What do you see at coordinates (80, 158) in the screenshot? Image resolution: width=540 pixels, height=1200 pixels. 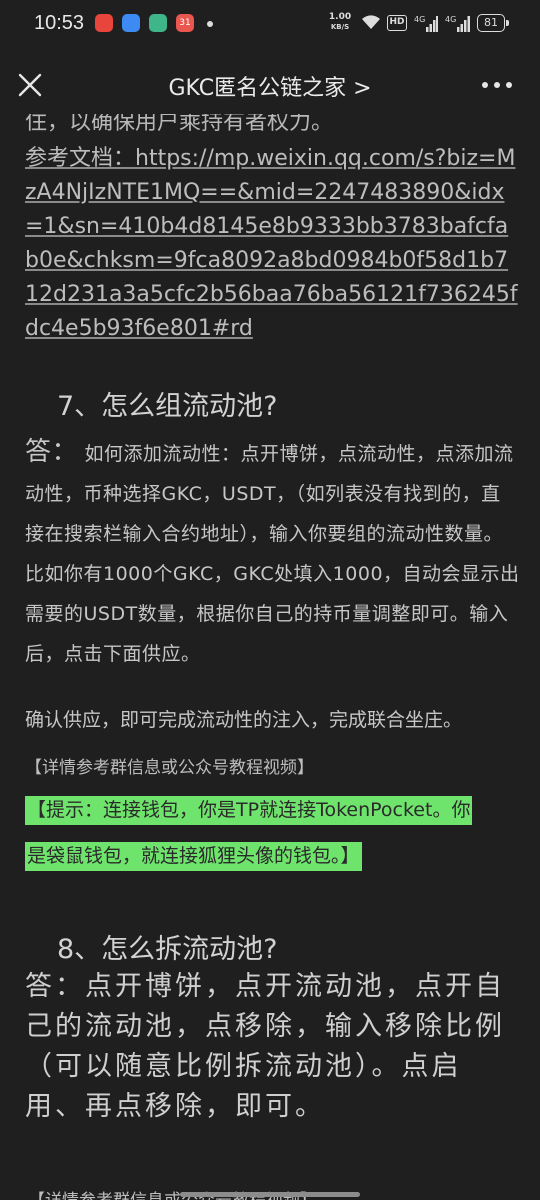 I see `reference-label: 参考文档：` at bounding box center [80, 158].